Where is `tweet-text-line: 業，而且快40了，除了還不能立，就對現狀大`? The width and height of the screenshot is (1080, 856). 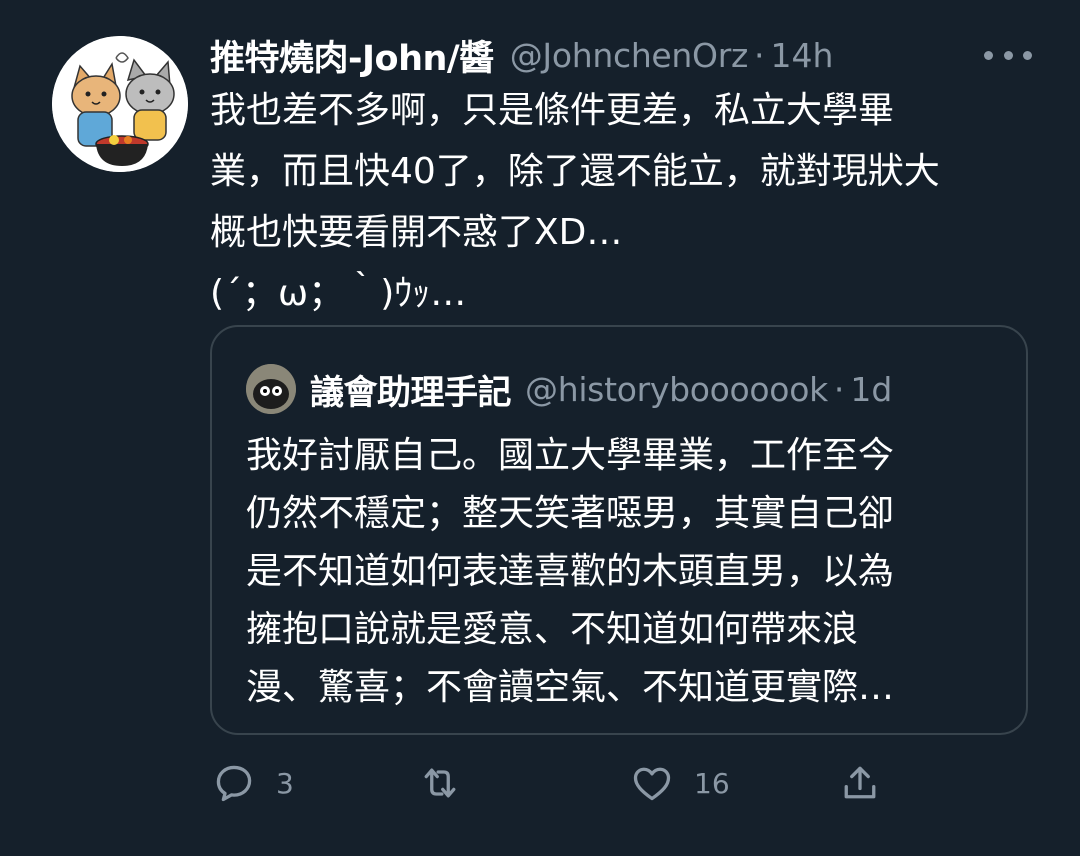 tweet-text-line: 業，而且快40了，除了還不能立，就對現狀大 is located at coordinates (575, 171).